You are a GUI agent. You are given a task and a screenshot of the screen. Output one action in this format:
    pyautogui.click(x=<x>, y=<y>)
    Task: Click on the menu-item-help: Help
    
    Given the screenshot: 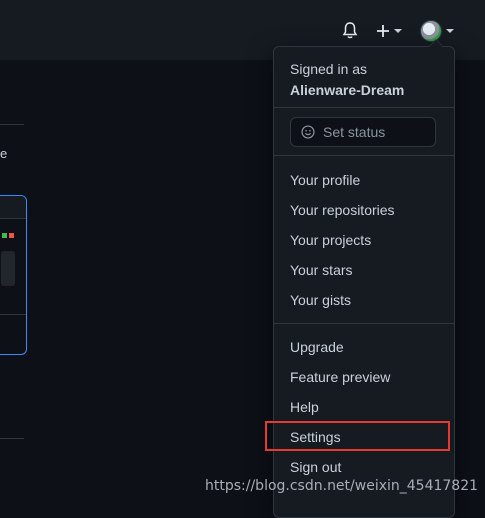 What is the action you would take?
    pyautogui.click(x=364, y=407)
    